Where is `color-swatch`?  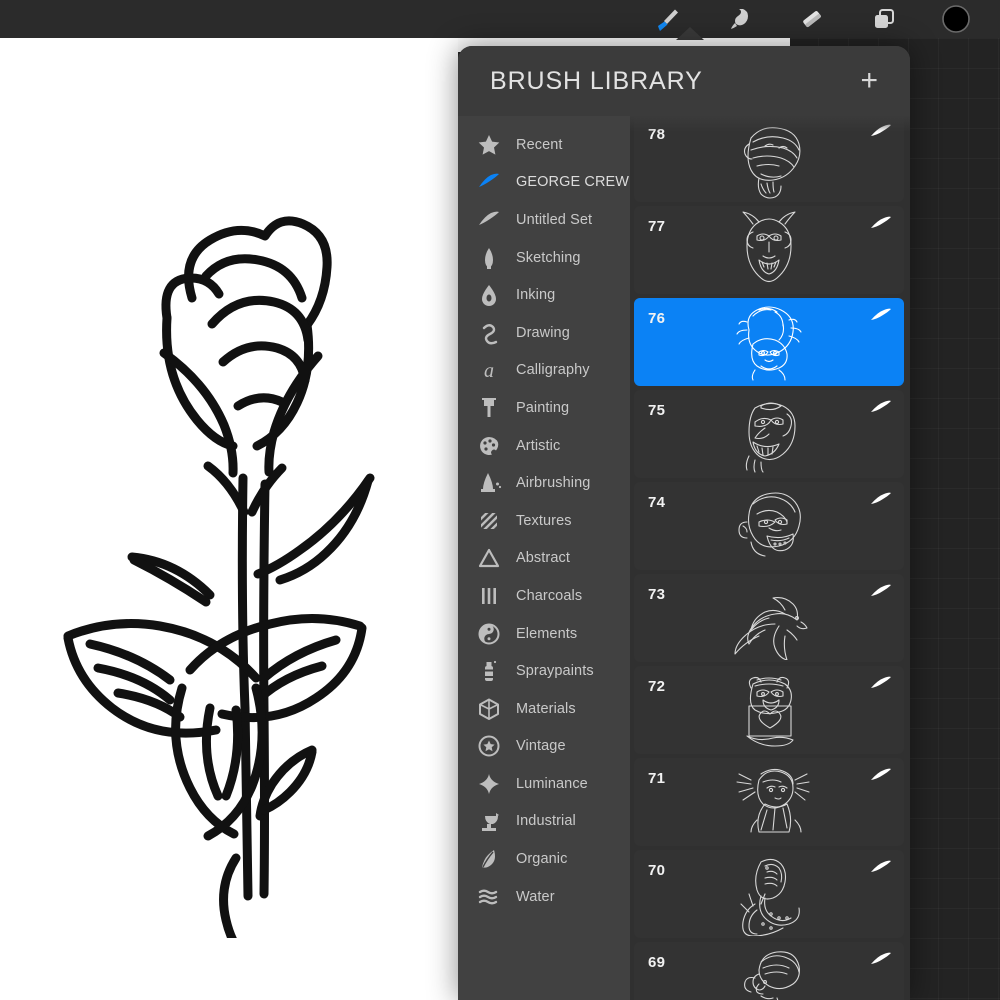
color-swatch is located at coordinates (956, 19).